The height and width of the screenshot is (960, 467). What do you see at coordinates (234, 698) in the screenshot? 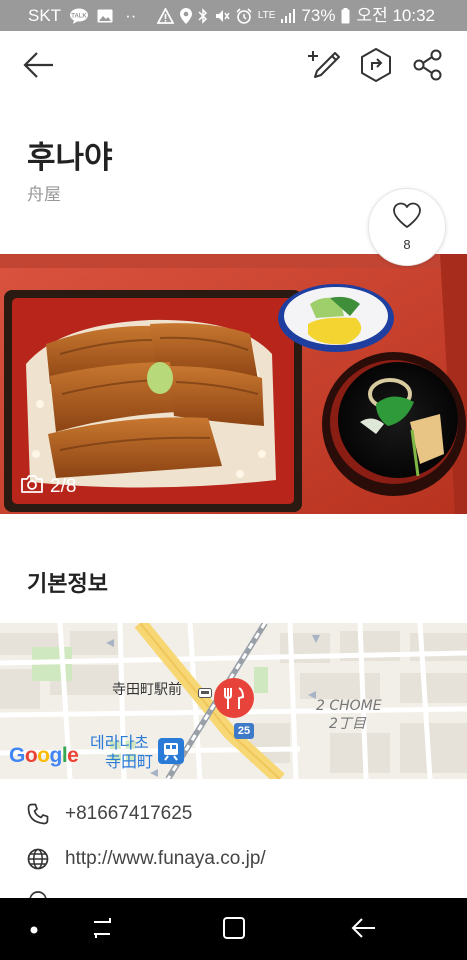
I see `restaurant-pin-icon` at bounding box center [234, 698].